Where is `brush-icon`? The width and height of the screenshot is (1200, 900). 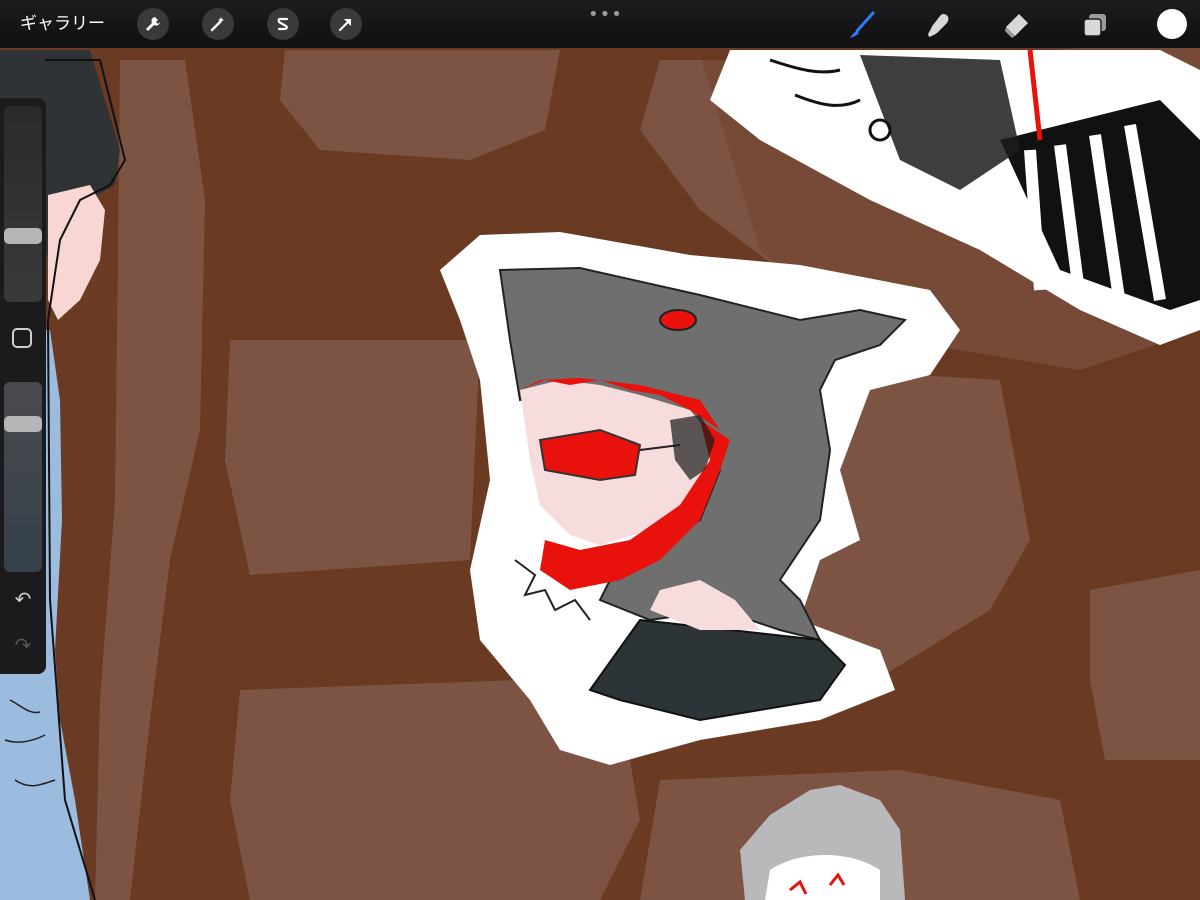 brush-icon is located at coordinates (862, 25).